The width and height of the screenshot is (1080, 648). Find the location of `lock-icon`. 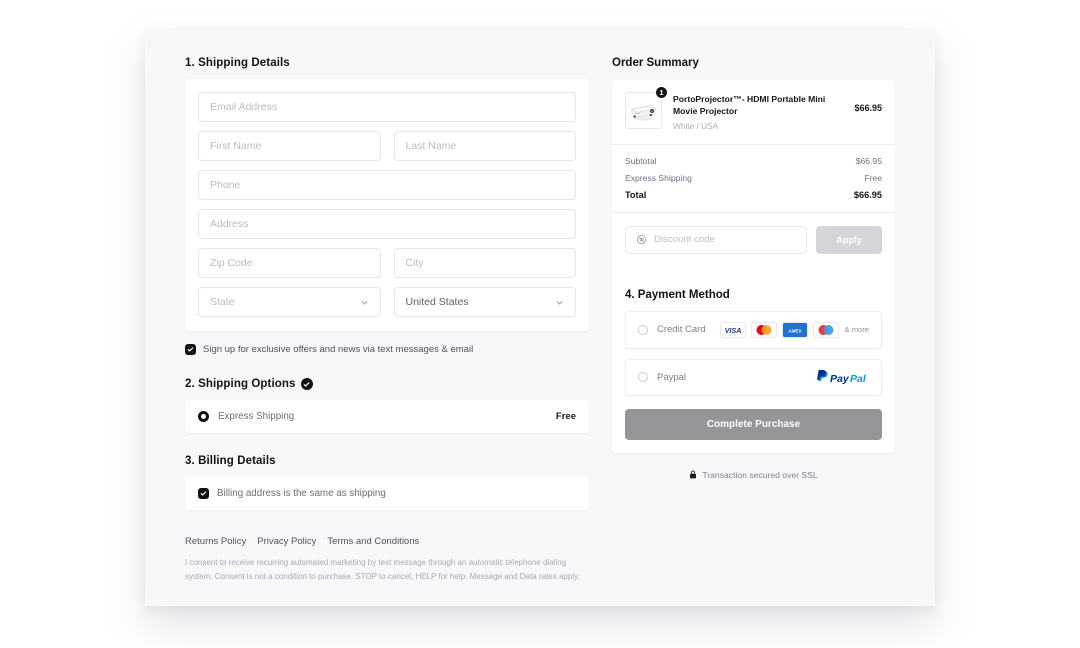

lock-icon is located at coordinates (693, 474).